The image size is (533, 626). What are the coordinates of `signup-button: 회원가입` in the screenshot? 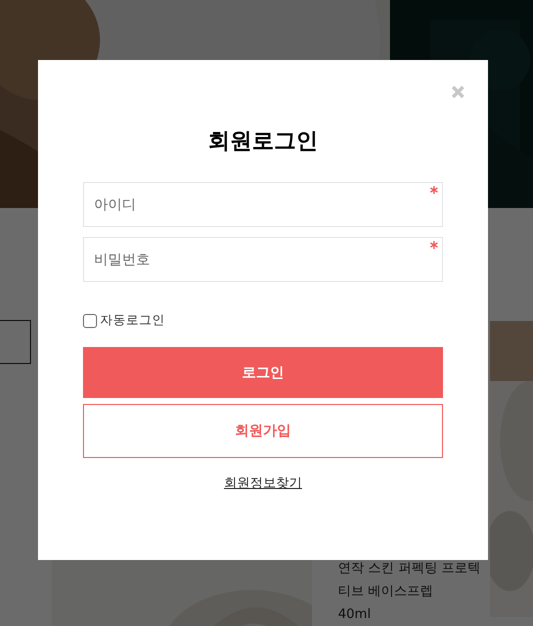 It's located at (263, 431).